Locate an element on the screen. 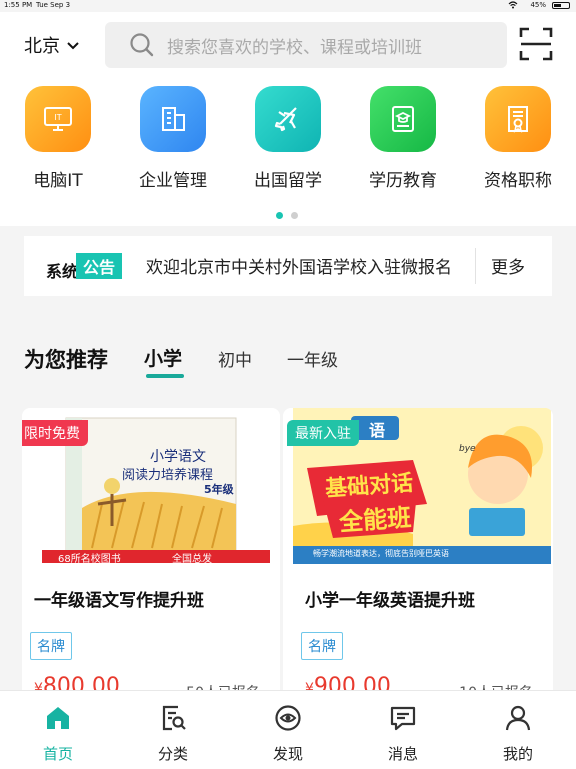 This screenshot has height=769, width=576. category-label: 出国留学 is located at coordinates (288, 181).